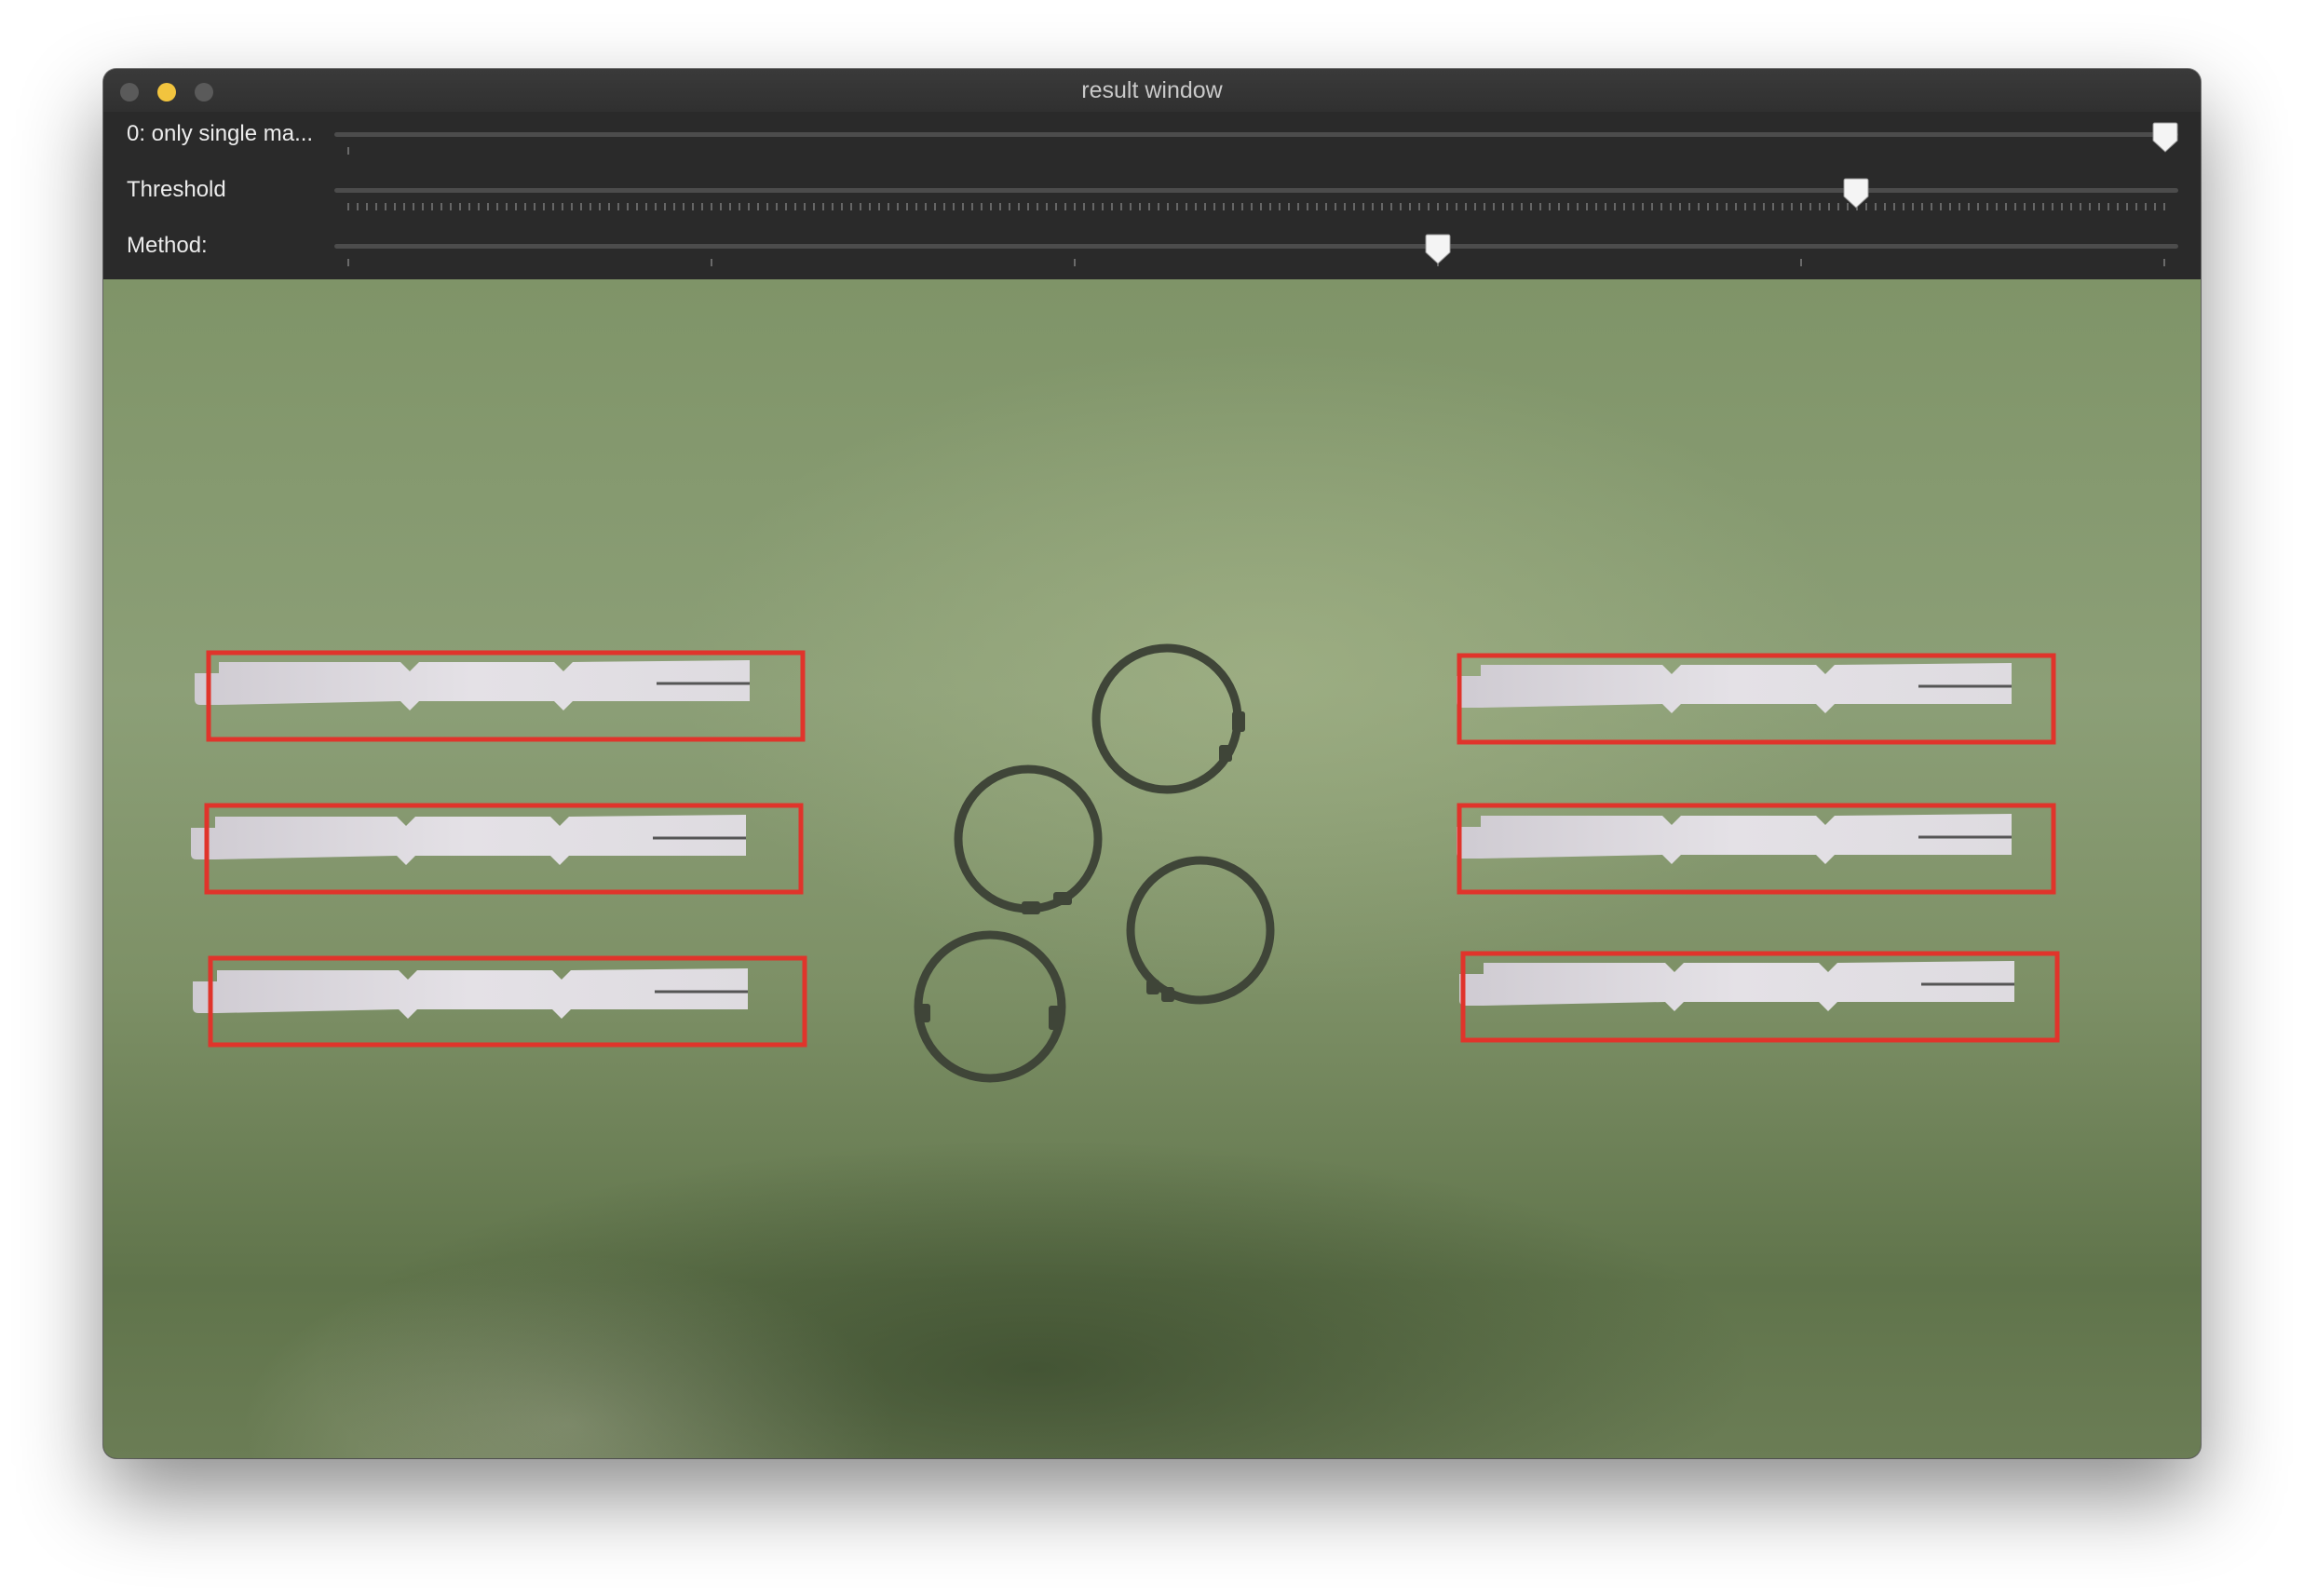  Describe the element at coordinates (2165, 138) in the screenshot. I see `slider-thumb-single-match` at that location.